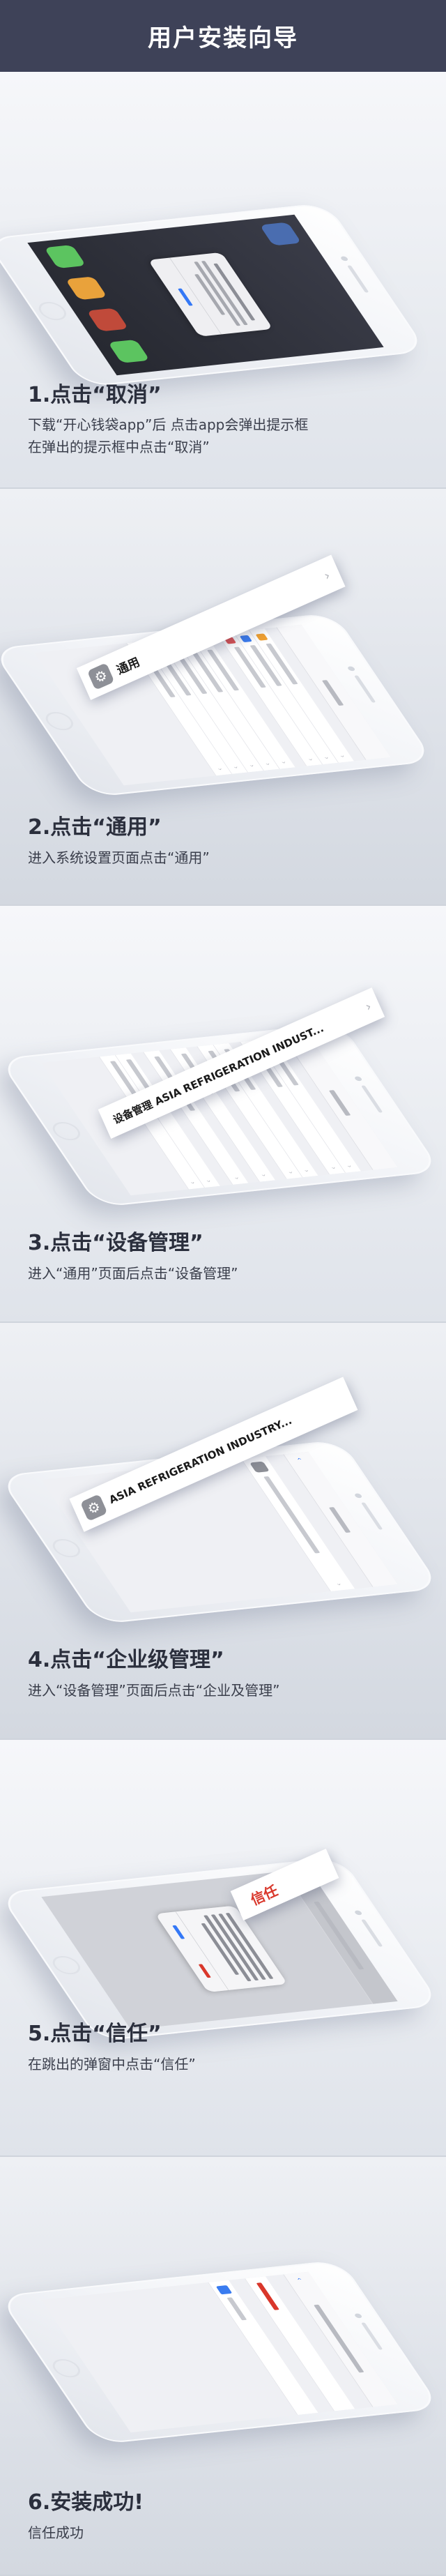  I want to click on gear-icon, so click(259, 1467).